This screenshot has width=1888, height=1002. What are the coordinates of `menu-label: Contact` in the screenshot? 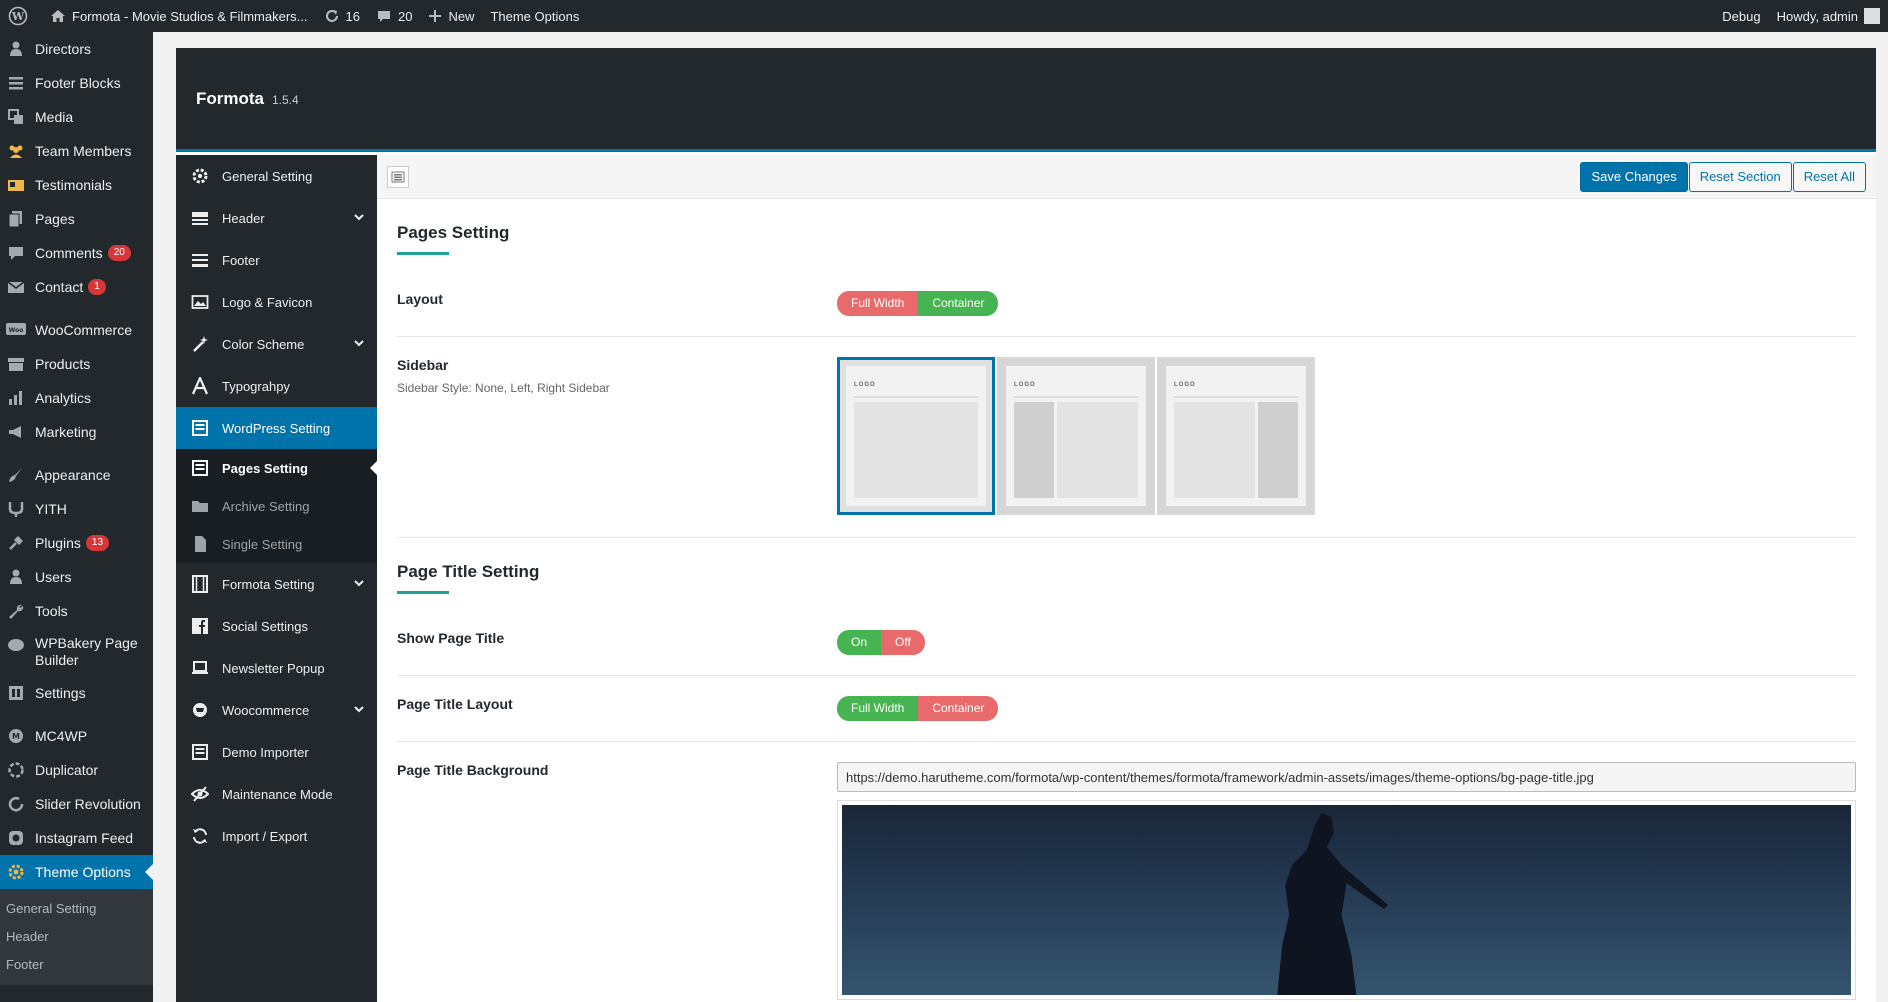 It's located at (59, 287).